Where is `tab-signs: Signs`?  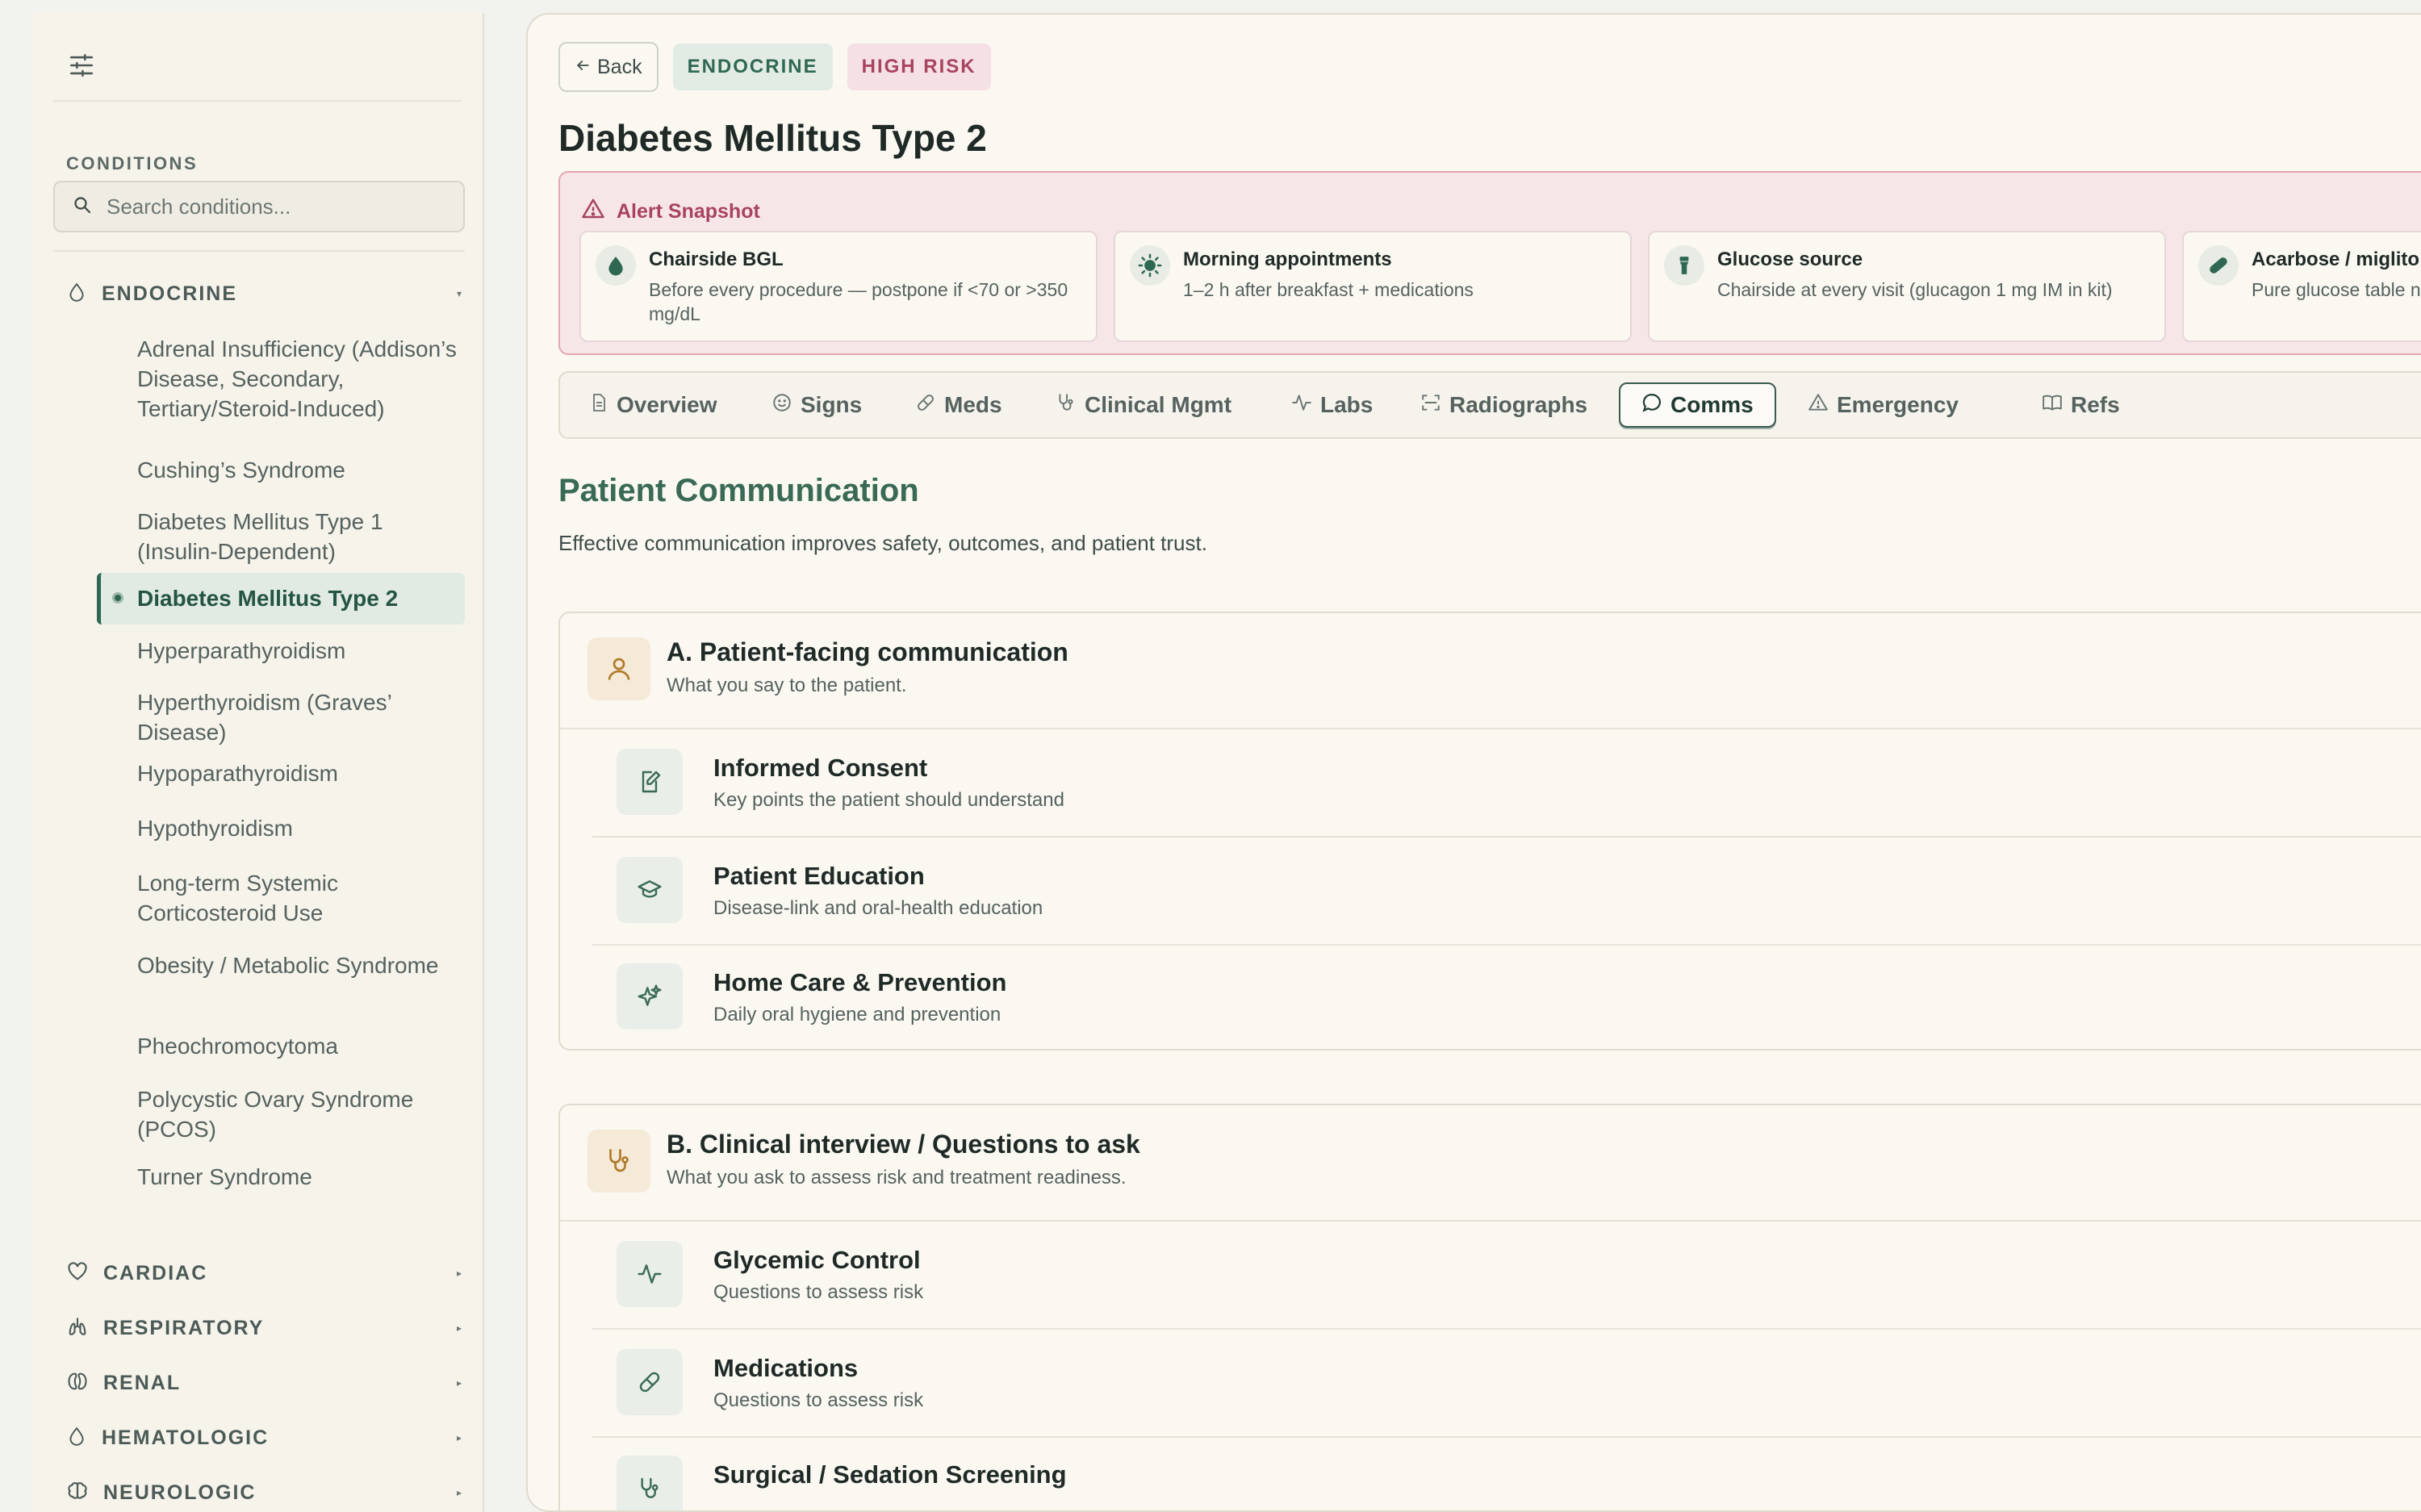
tab-signs: Signs is located at coordinates (816, 405).